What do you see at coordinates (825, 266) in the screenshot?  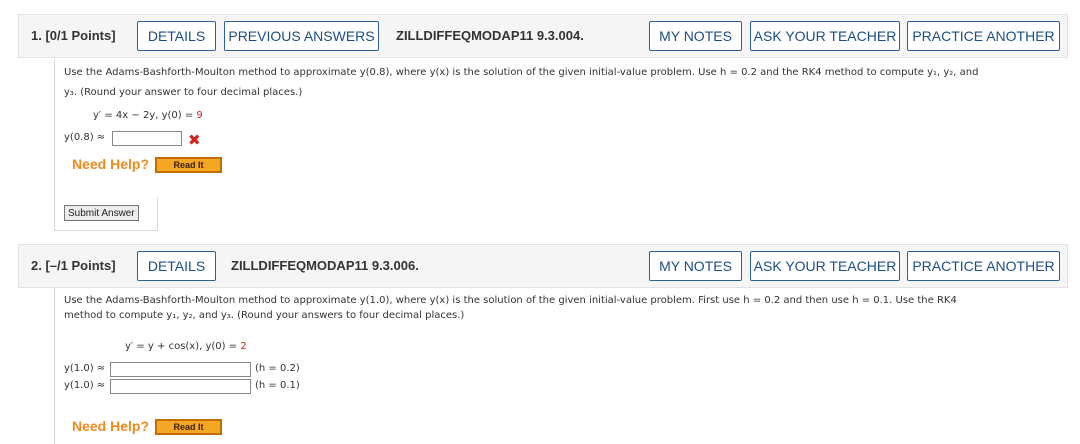 I see `q2-ask-teacher-button: ASK YOUR TEACHER` at bounding box center [825, 266].